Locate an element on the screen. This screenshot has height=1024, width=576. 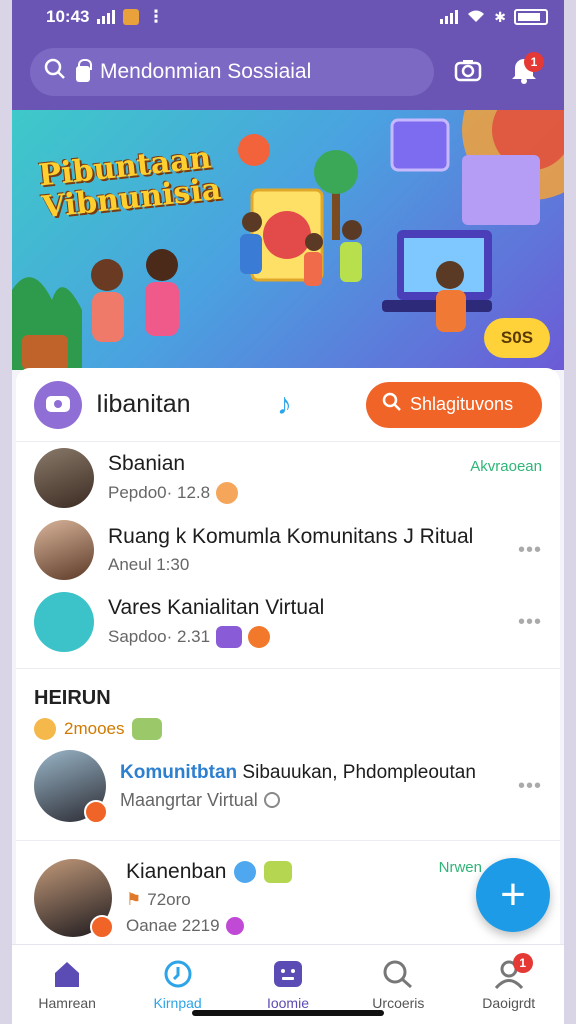
banner-badge: S0S is located at coordinates (517, 338).